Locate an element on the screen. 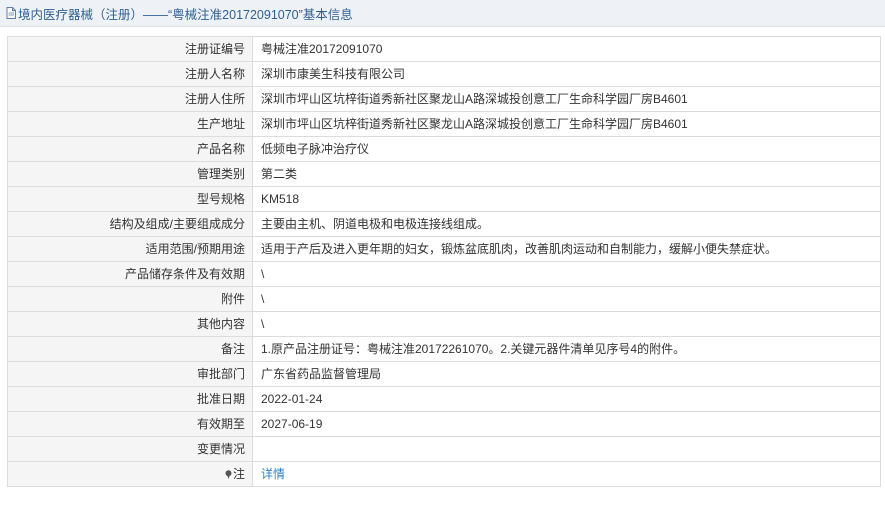 The height and width of the screenshot is (508, 885). table-row: 注册人名称 深圳市康美生科技有限公司 is located at coordinates (444, 74).